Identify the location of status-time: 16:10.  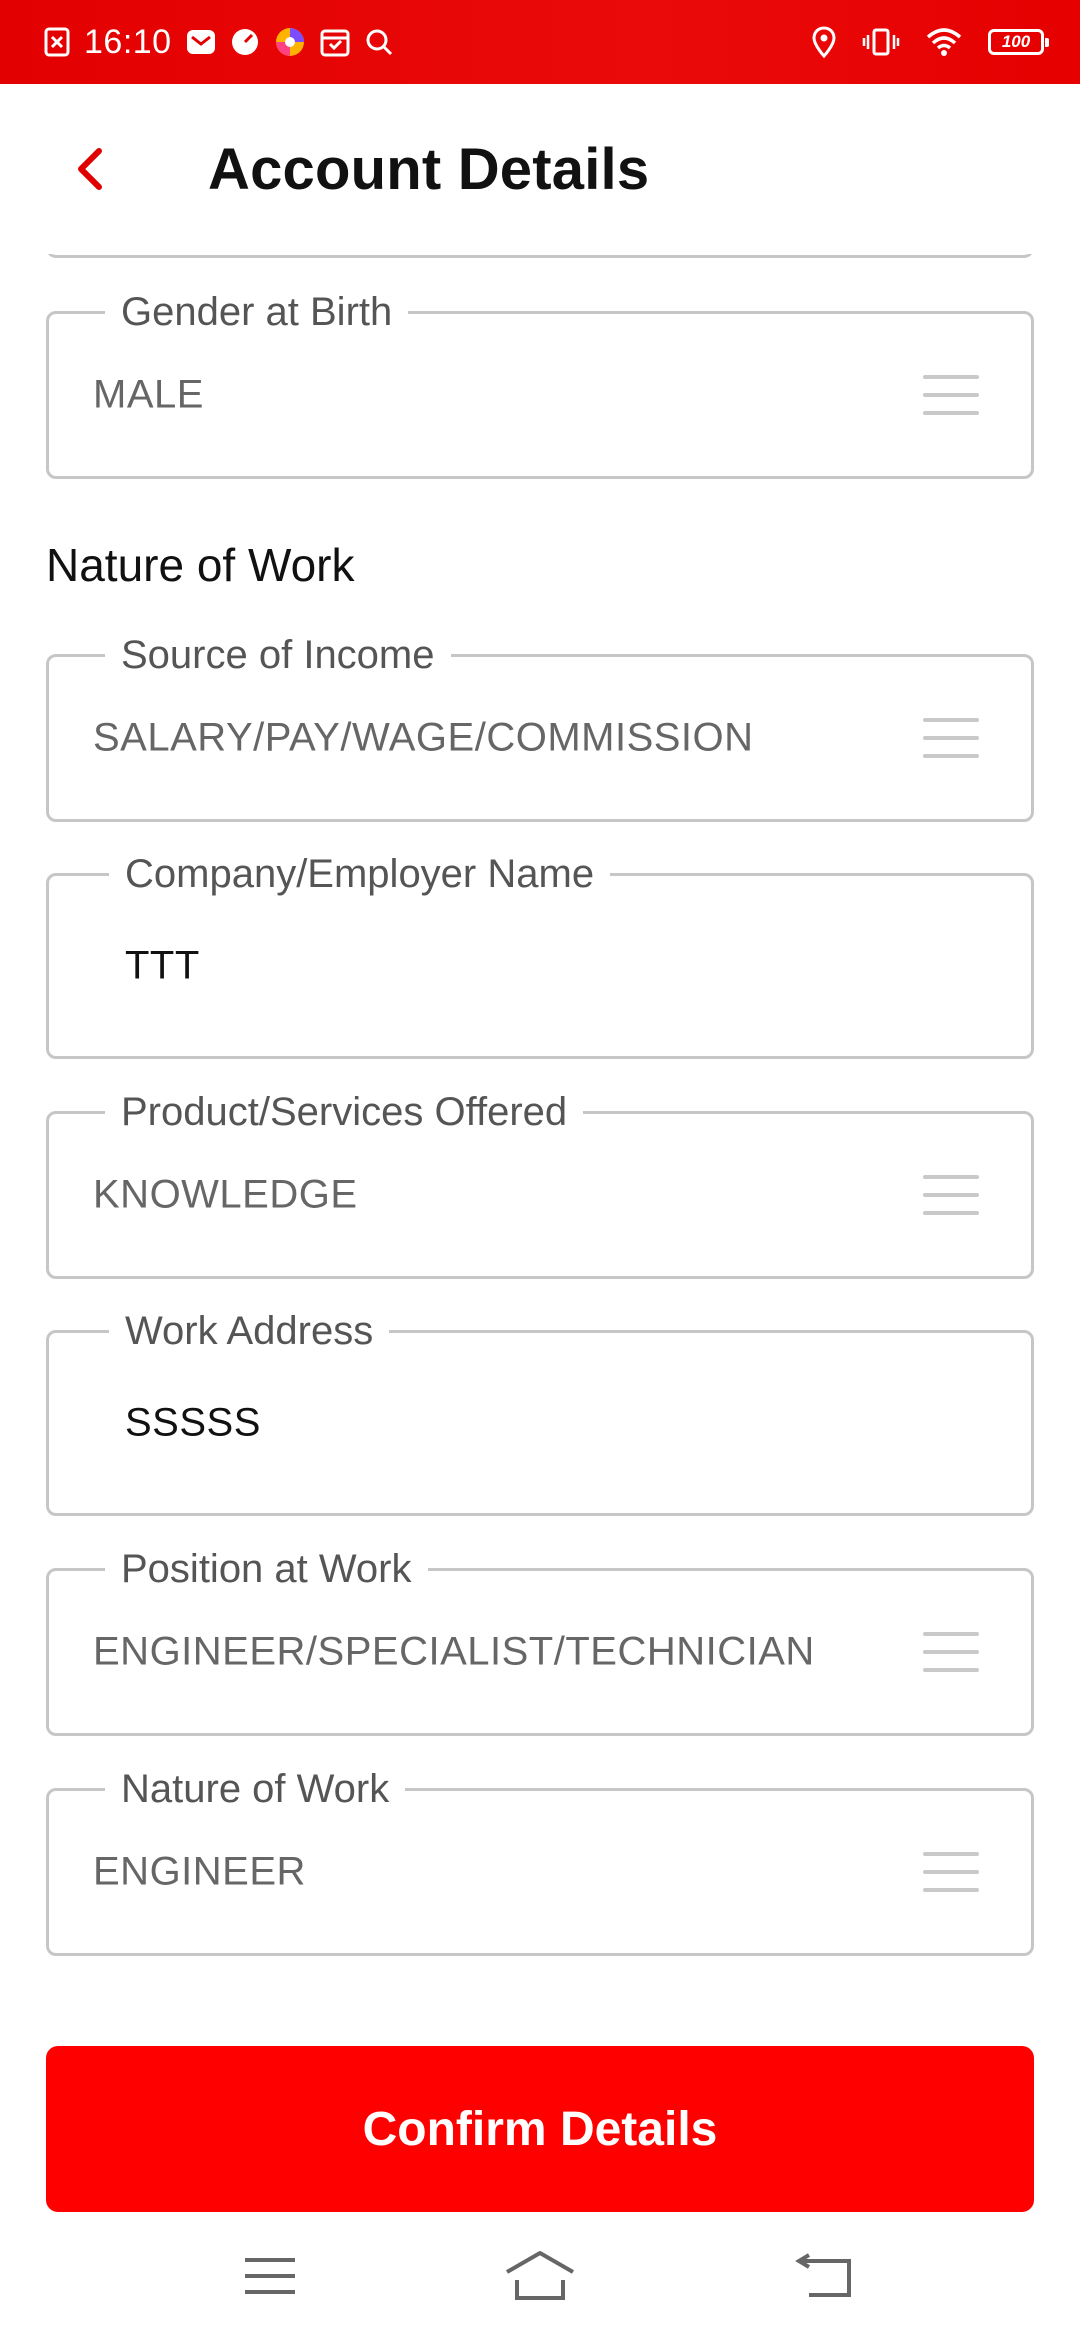
(128, 41).